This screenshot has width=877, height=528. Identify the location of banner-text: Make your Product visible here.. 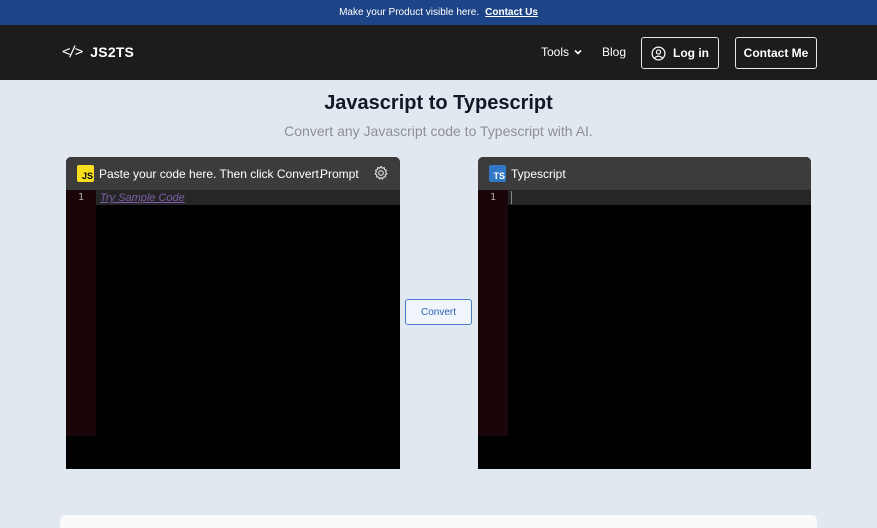
(409, 12).